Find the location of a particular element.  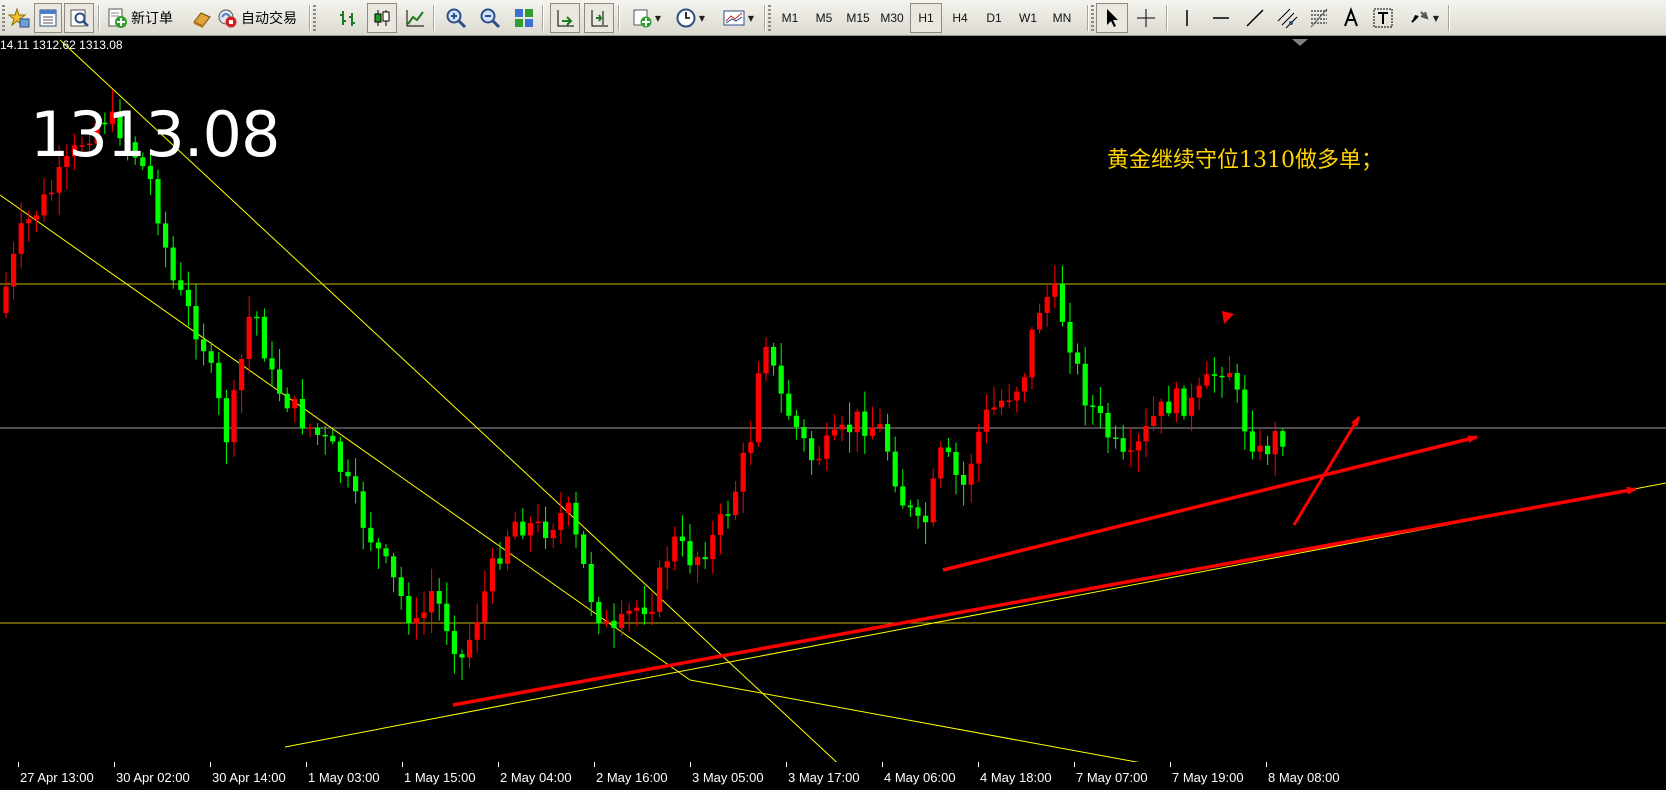

experts-button is located at coordinates (202, 18).